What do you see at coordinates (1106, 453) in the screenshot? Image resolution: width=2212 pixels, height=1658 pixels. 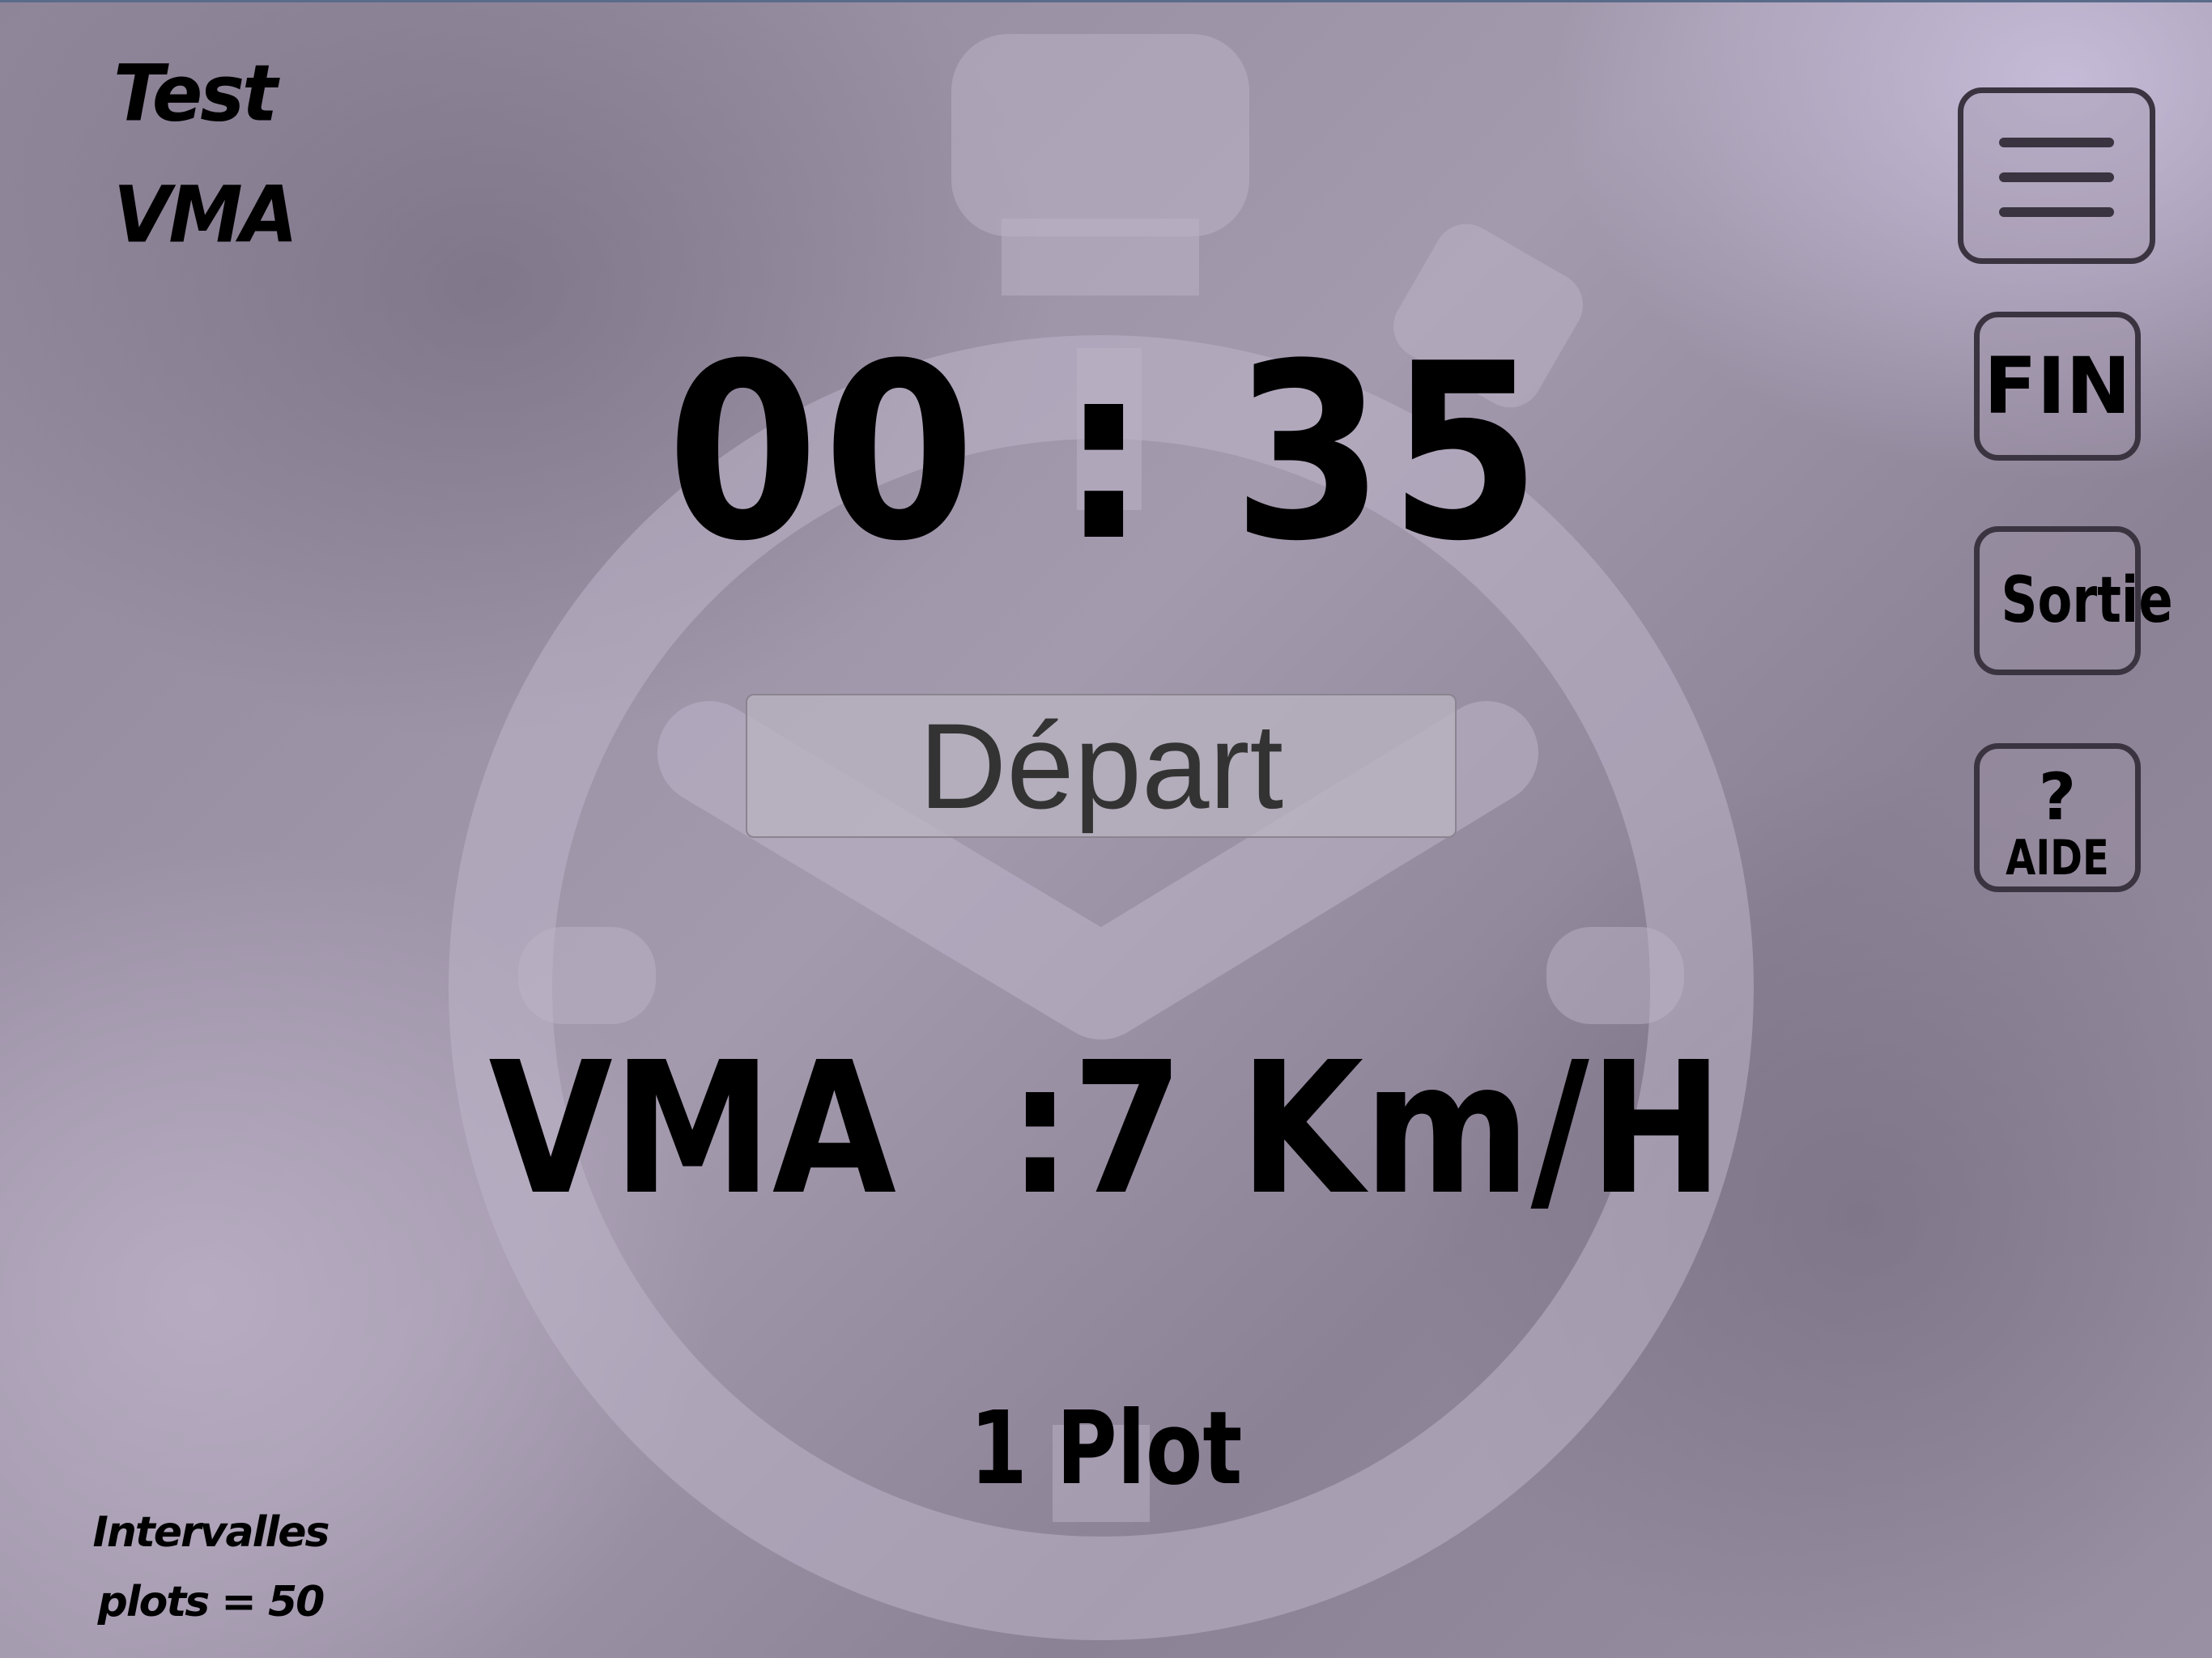 I see `timer-display: 00 : 35` at bounding box center [1106, 453].